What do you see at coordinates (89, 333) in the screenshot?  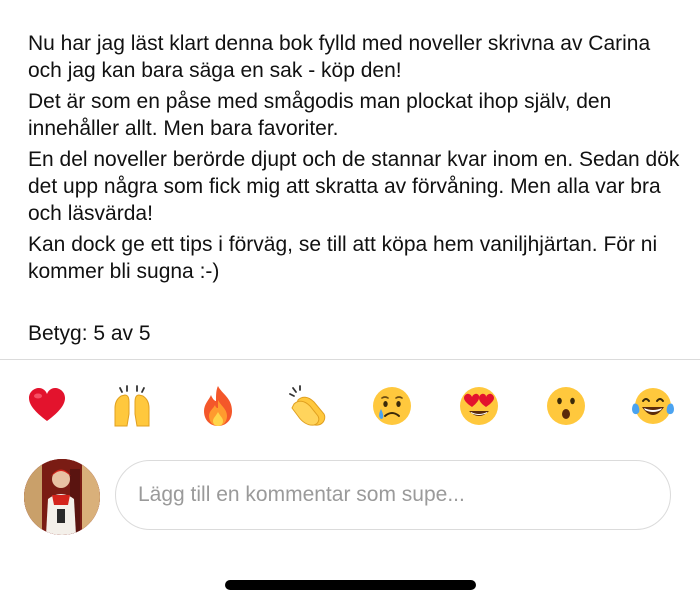 I see `rating-text: Betyg: 5 av 5` at bounding box center [89, 333].